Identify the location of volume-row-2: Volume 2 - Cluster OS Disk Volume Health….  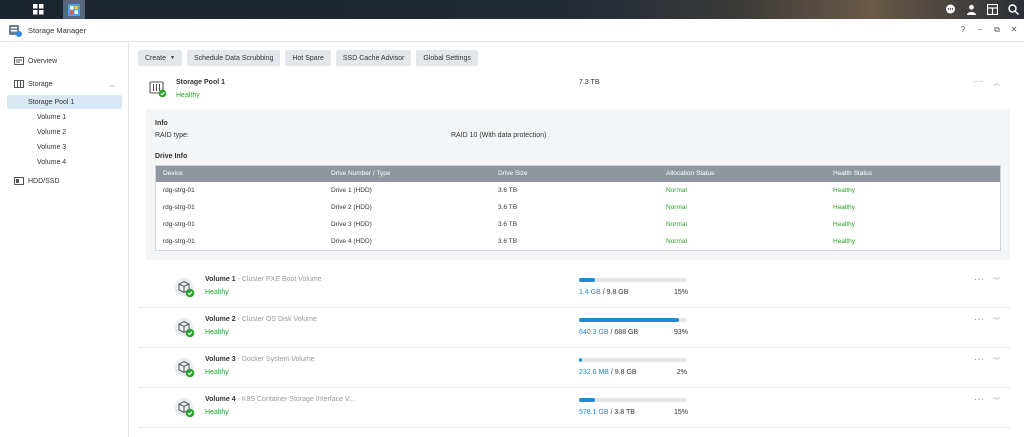
(574, 328).